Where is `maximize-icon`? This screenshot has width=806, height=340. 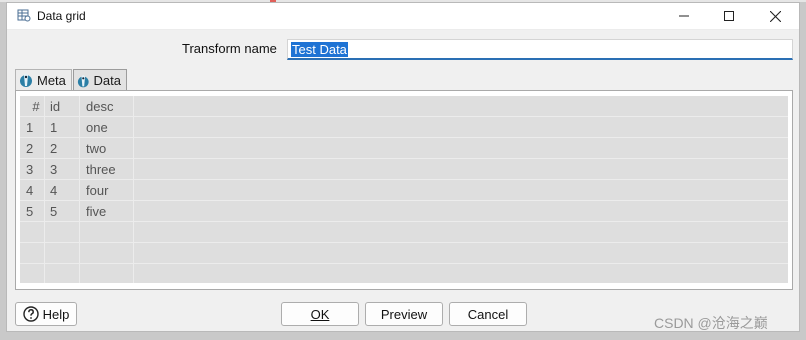
maximize-icon is located at coordinates (729, 16).